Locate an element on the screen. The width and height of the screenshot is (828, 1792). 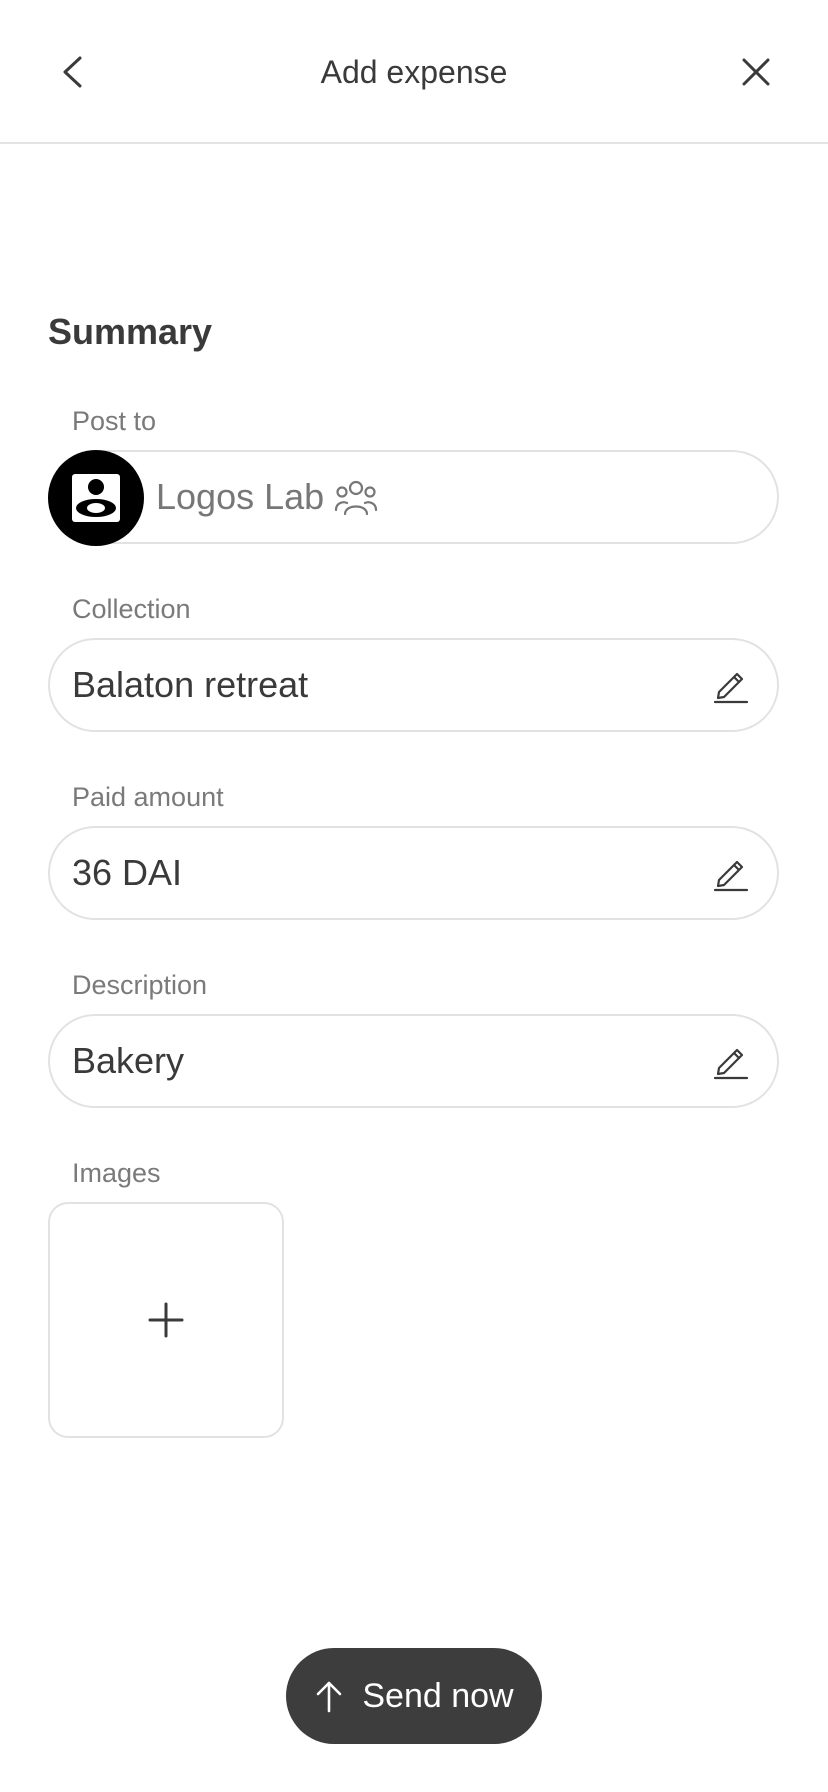
header-bar: Add expense is located at coordinates (414, 72).